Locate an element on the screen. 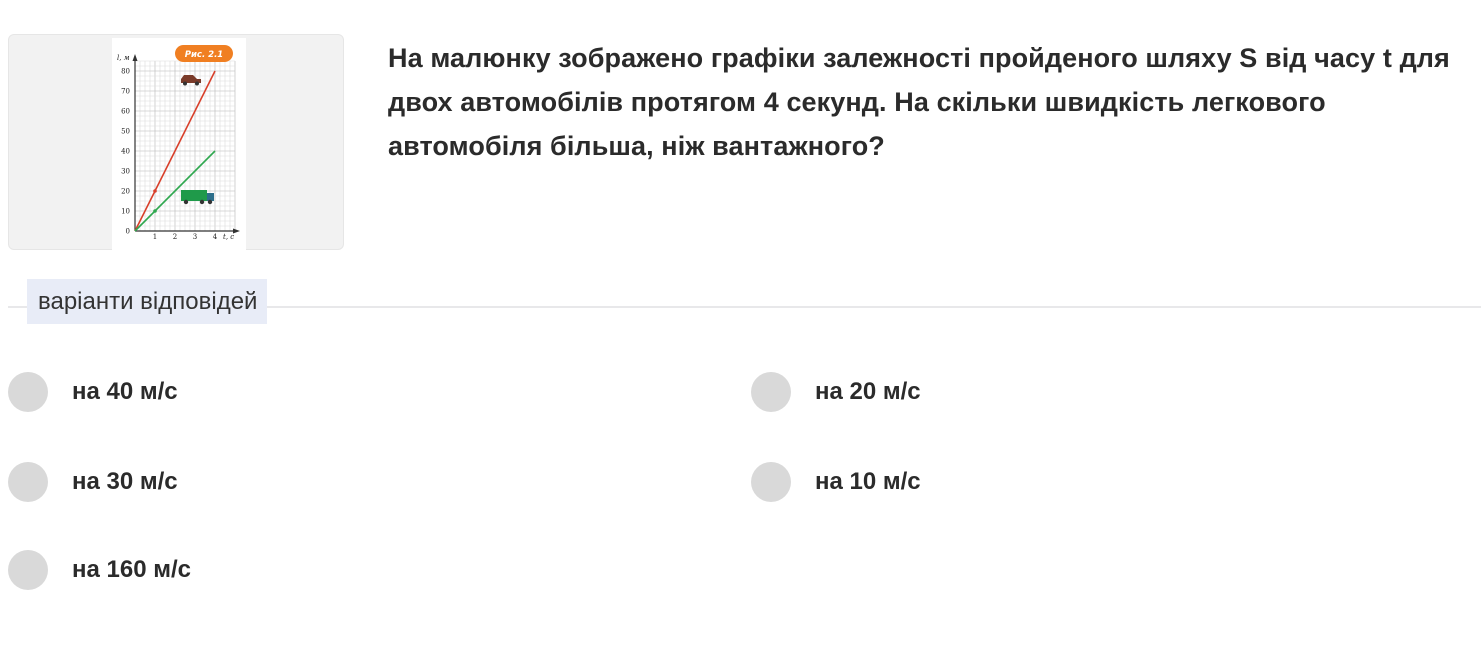 The image size is (1481, 650). answer-option-5: на 160 м/с is located at coordinates (99, 570).